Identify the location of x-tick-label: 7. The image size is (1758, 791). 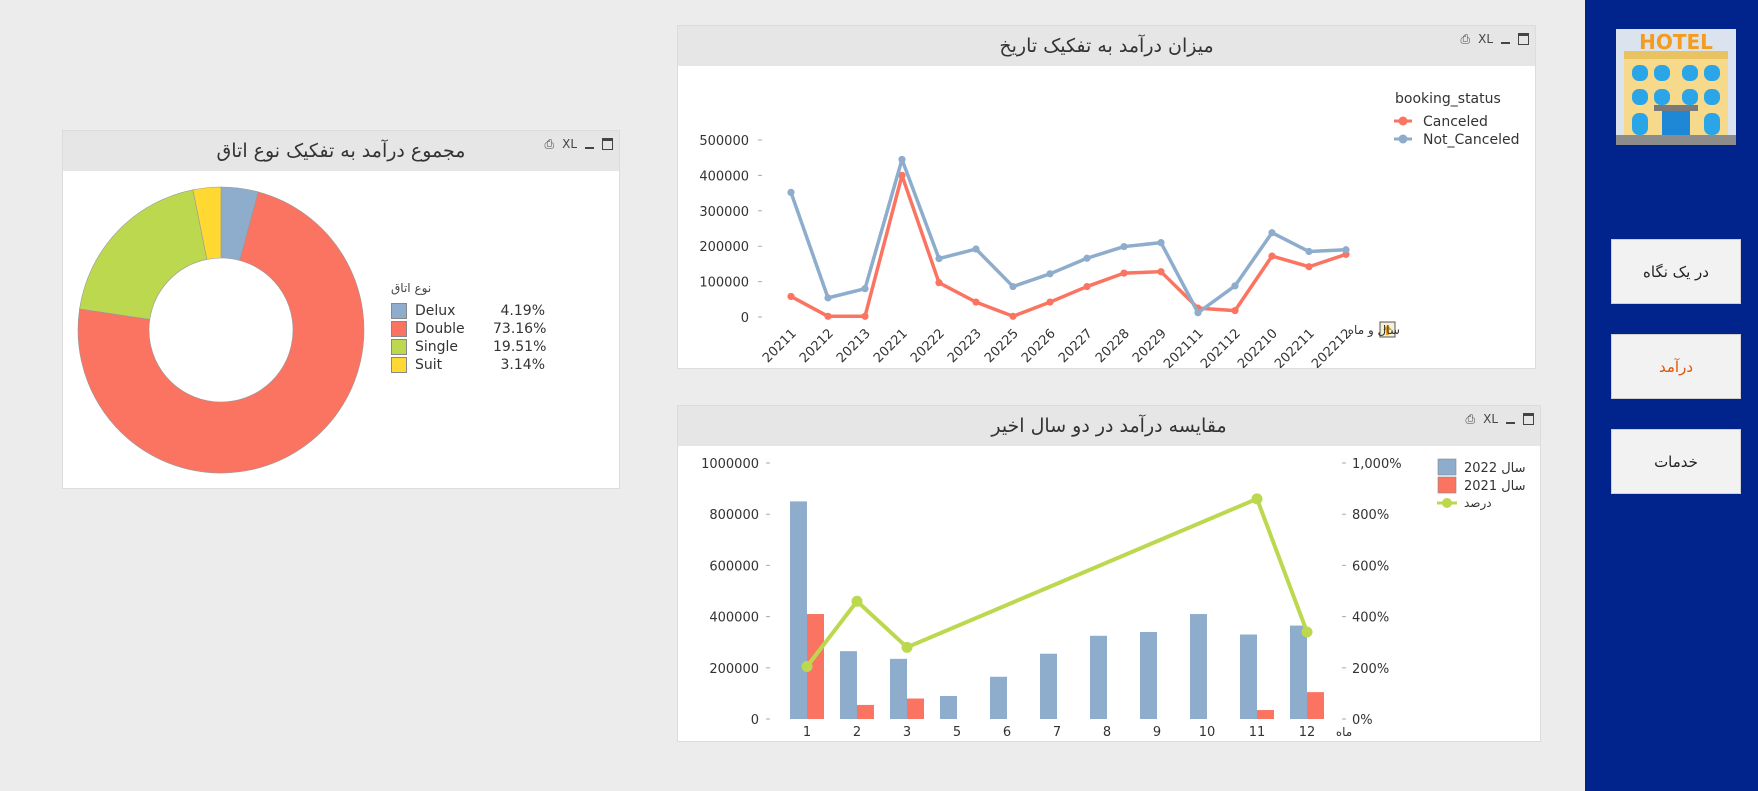
(1057, 732).